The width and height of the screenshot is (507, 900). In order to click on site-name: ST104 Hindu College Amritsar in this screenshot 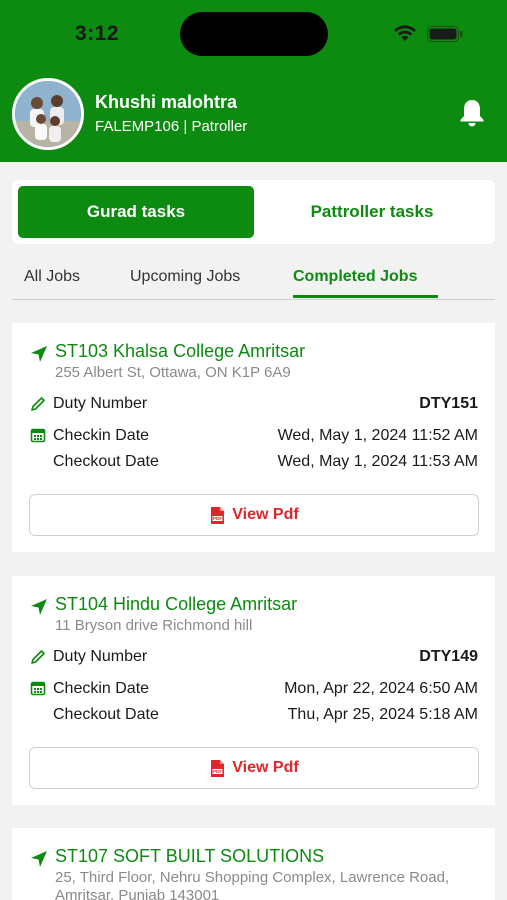, I will do `click(176, 604)`.